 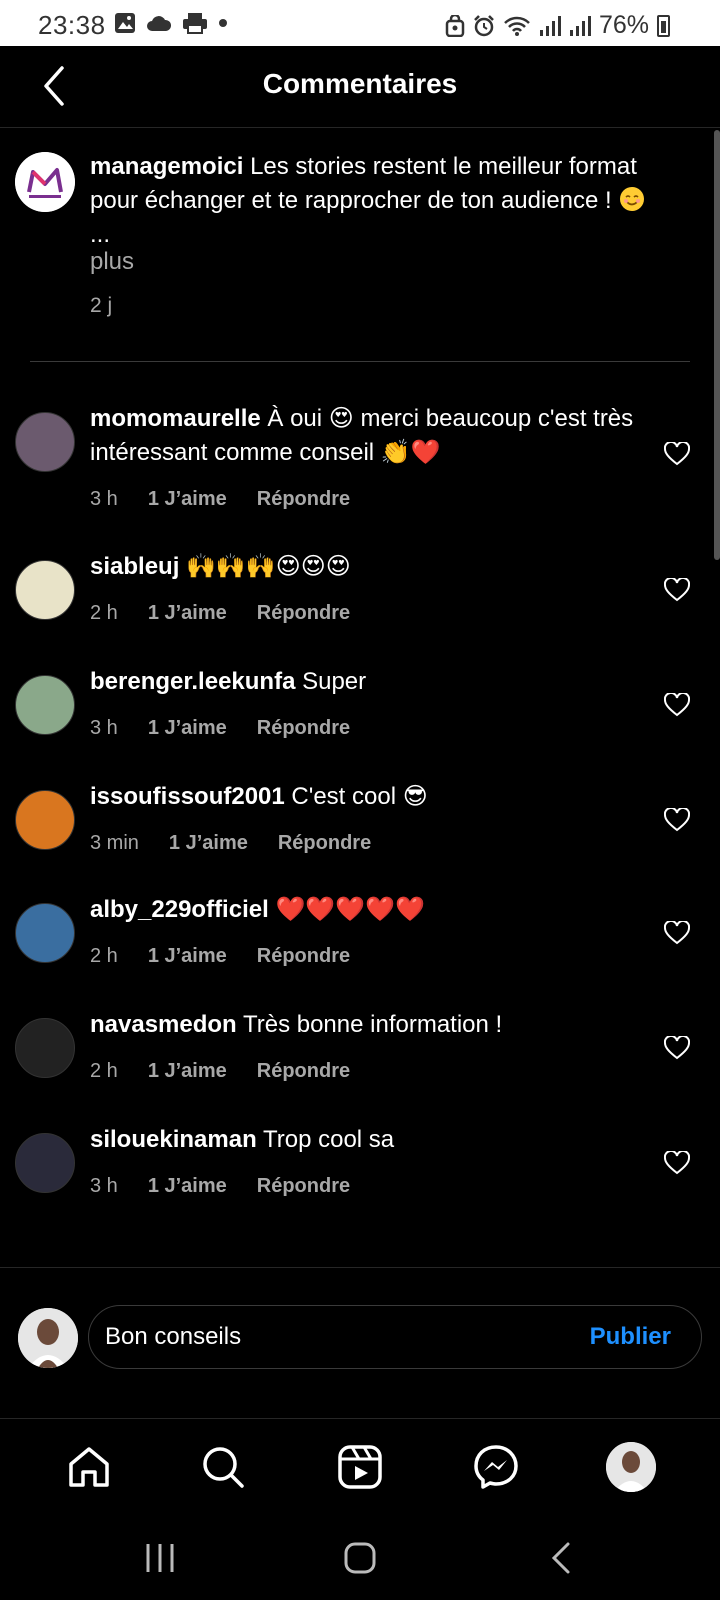 I want to click on gallery-icon, so click(x=125, y=23).